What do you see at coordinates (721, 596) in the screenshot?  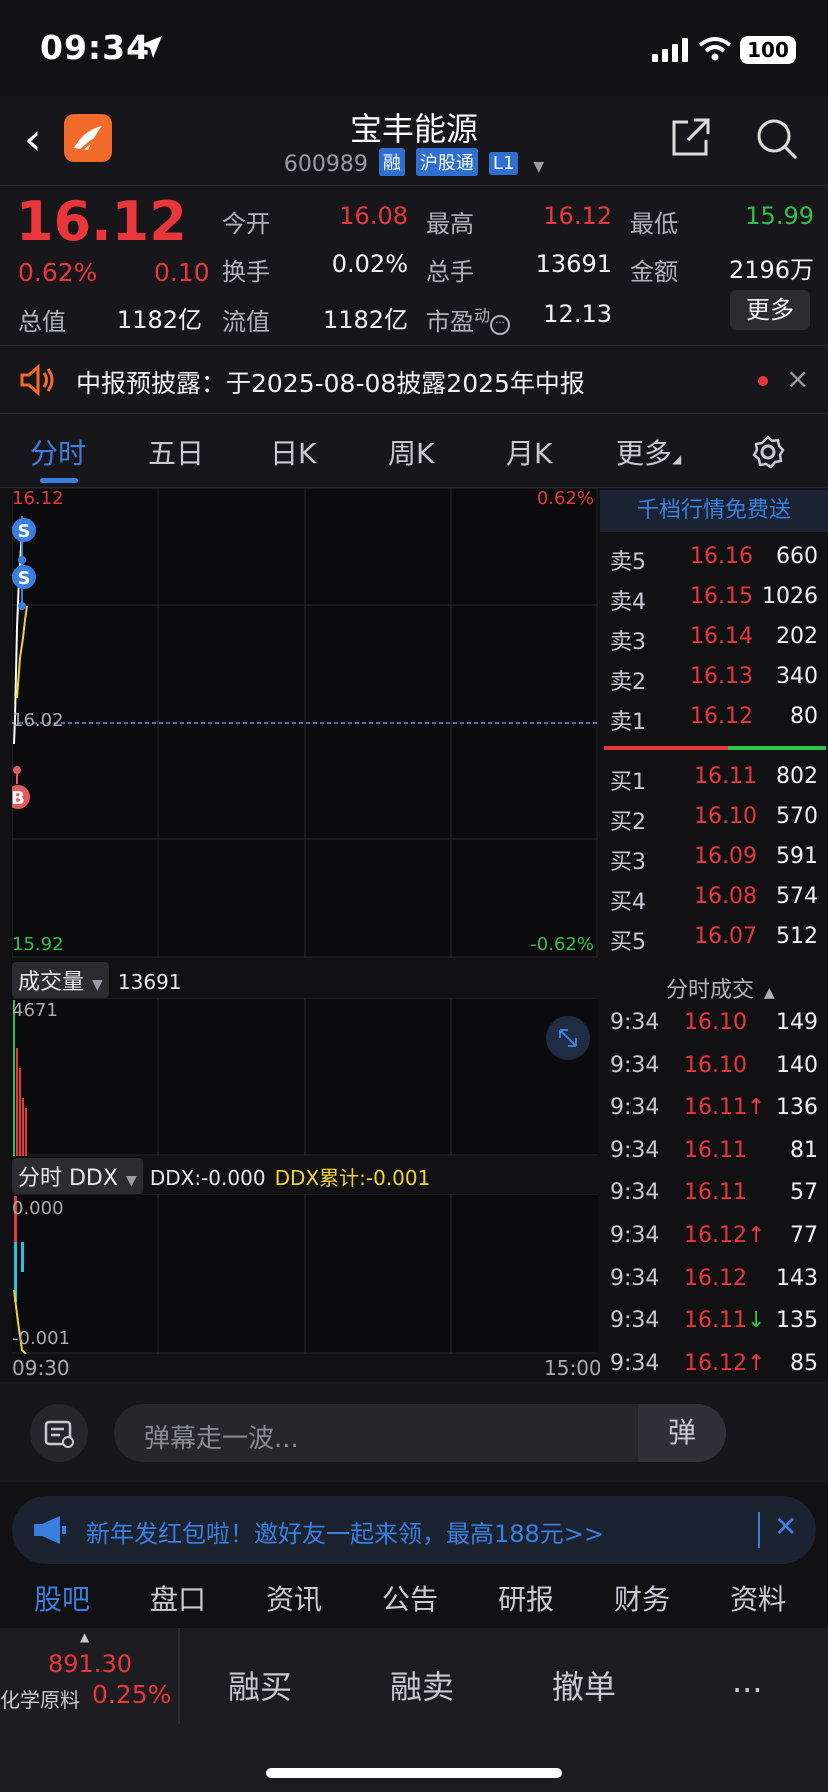 I see `sell-level-price: 16.15` at bounding box center [721, 596].